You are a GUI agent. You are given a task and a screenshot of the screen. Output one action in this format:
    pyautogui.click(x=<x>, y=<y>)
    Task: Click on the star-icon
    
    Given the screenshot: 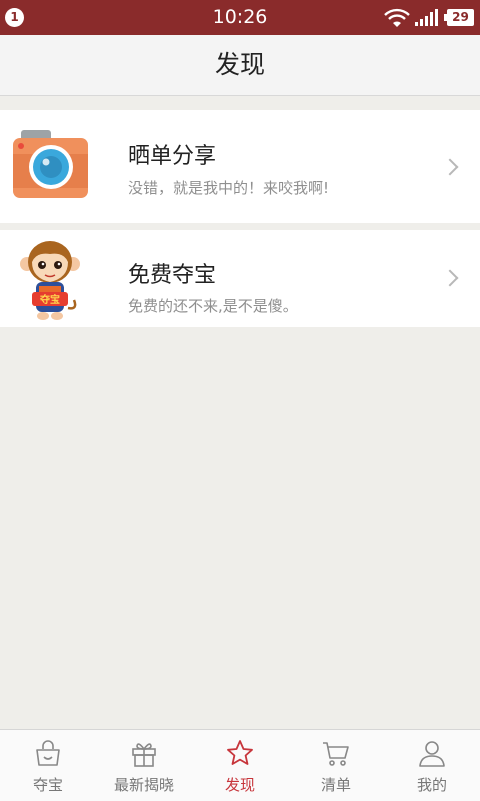 What is the action you would take?
    pyautogui.click(x=240, y=752)
    